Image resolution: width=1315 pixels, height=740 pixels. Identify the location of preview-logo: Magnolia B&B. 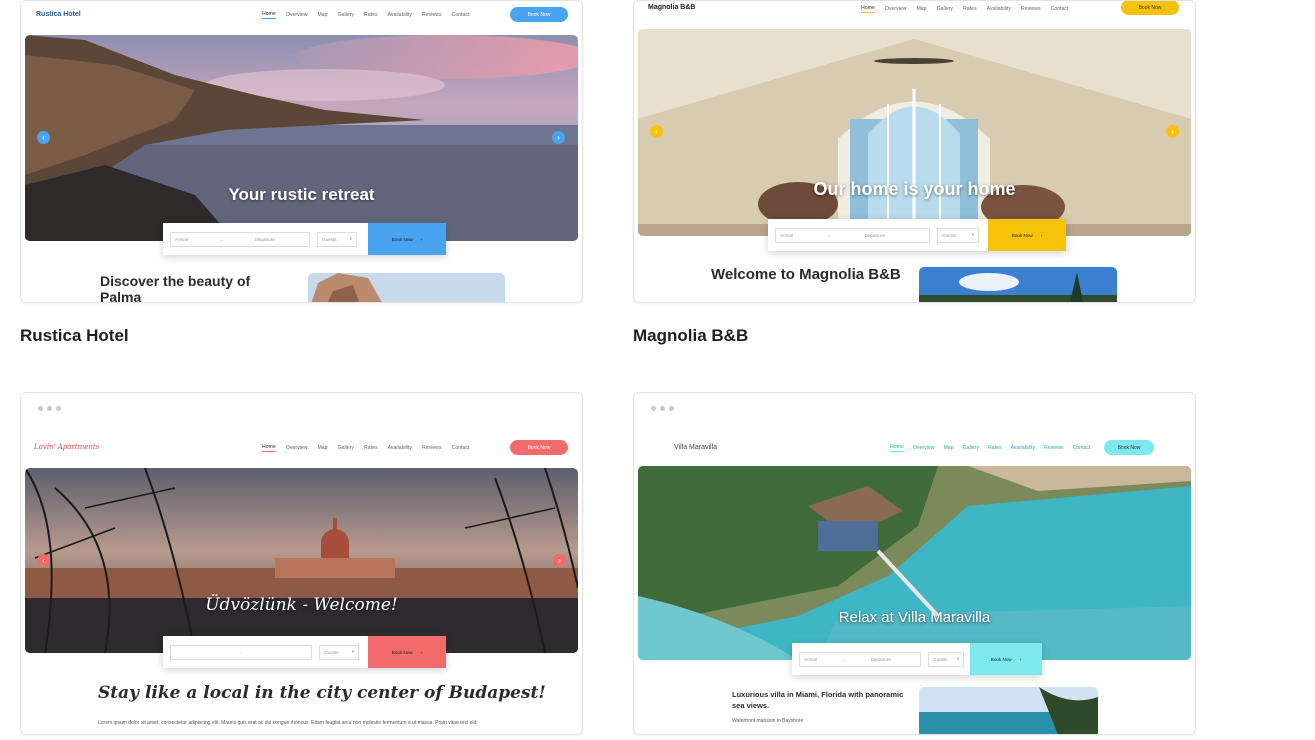
(672, 7).